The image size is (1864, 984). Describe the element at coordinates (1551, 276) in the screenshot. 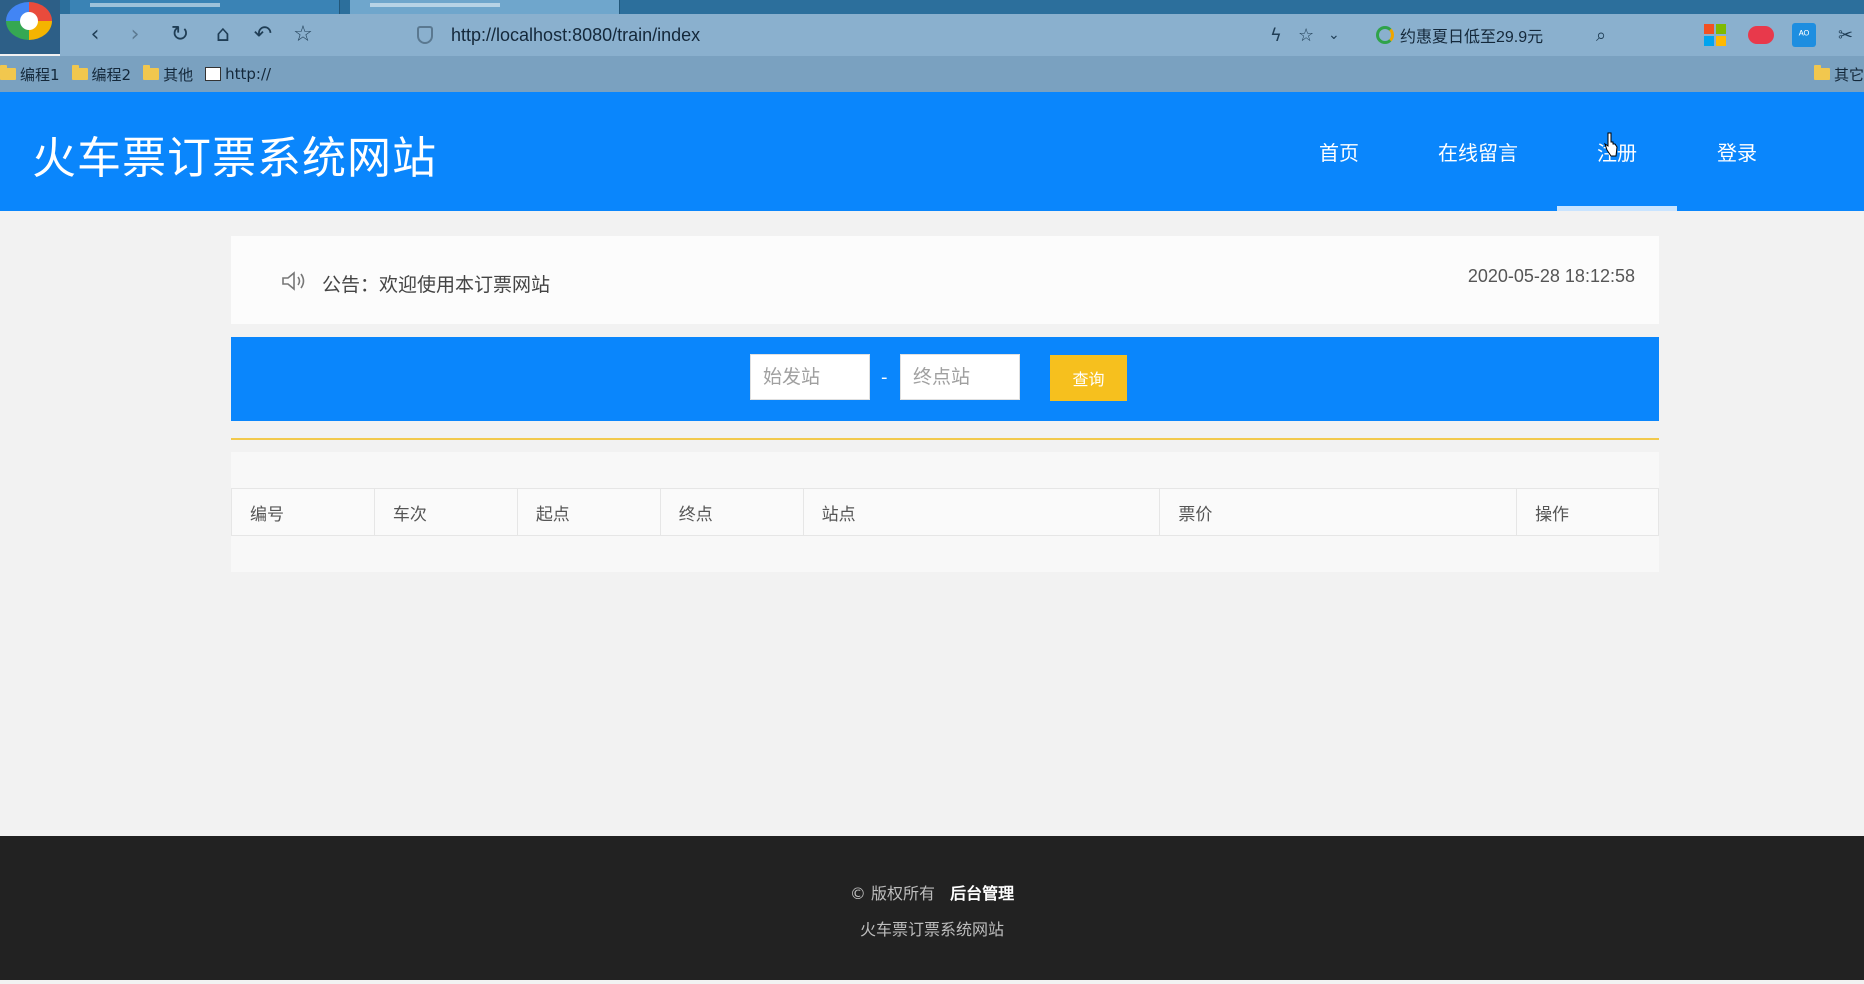

I see `current-time: 2020-05-28 18:12:58` at that location.